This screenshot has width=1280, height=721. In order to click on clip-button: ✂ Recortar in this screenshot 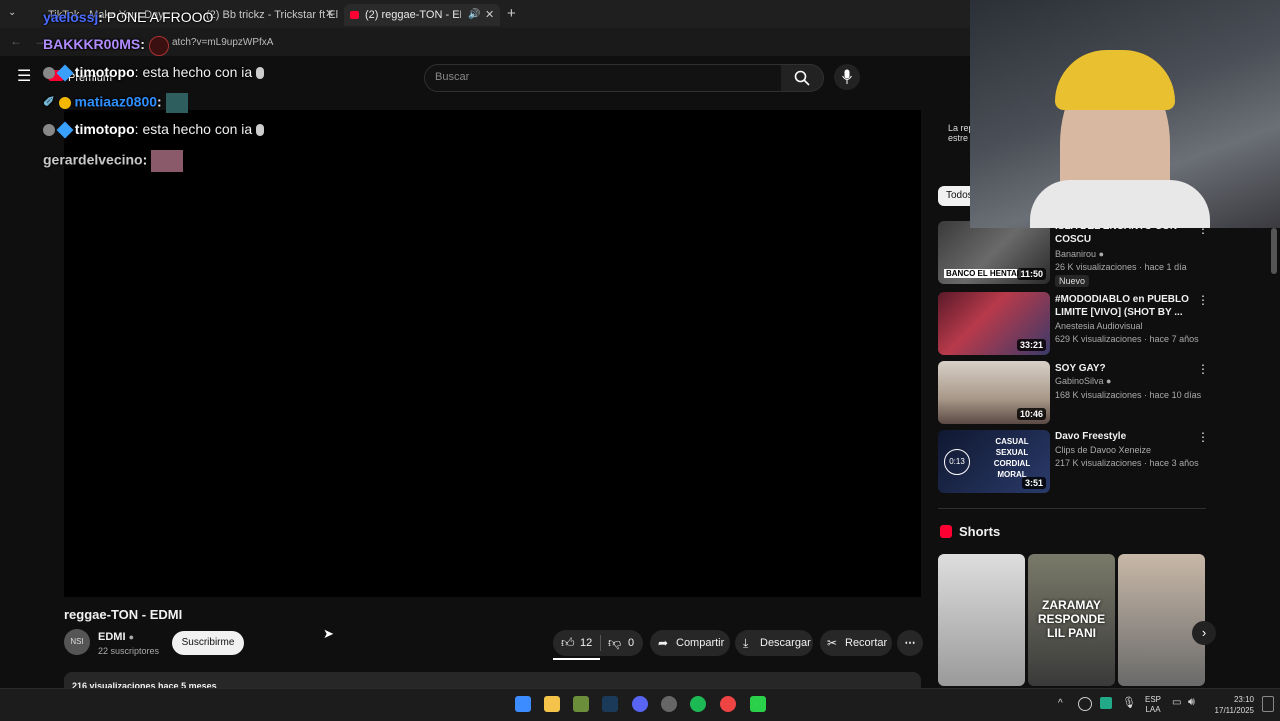, I will do `click(856, 643)`.